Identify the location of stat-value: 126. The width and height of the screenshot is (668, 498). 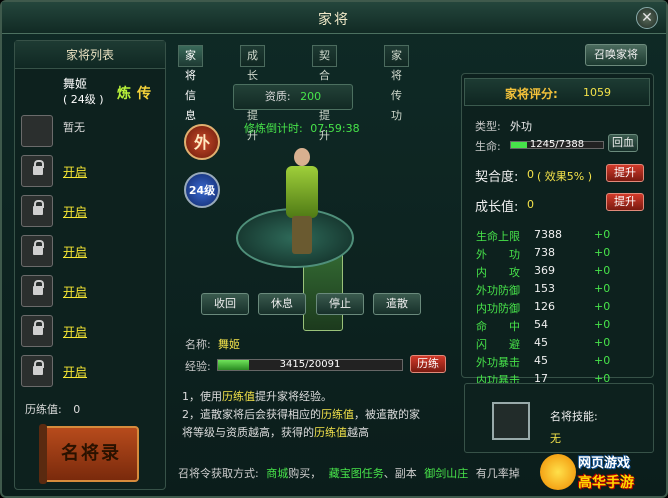
(544, 306).